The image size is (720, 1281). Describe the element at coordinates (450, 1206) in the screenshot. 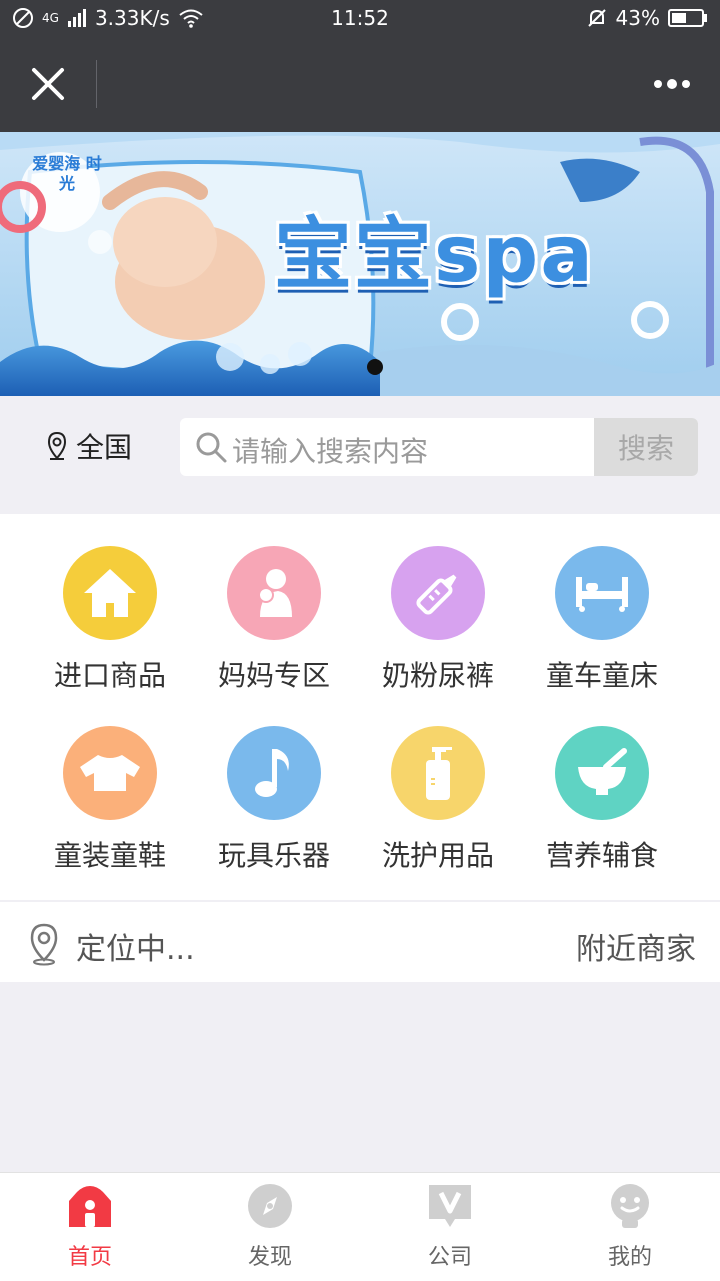

I see `company-v-icon` at that location.